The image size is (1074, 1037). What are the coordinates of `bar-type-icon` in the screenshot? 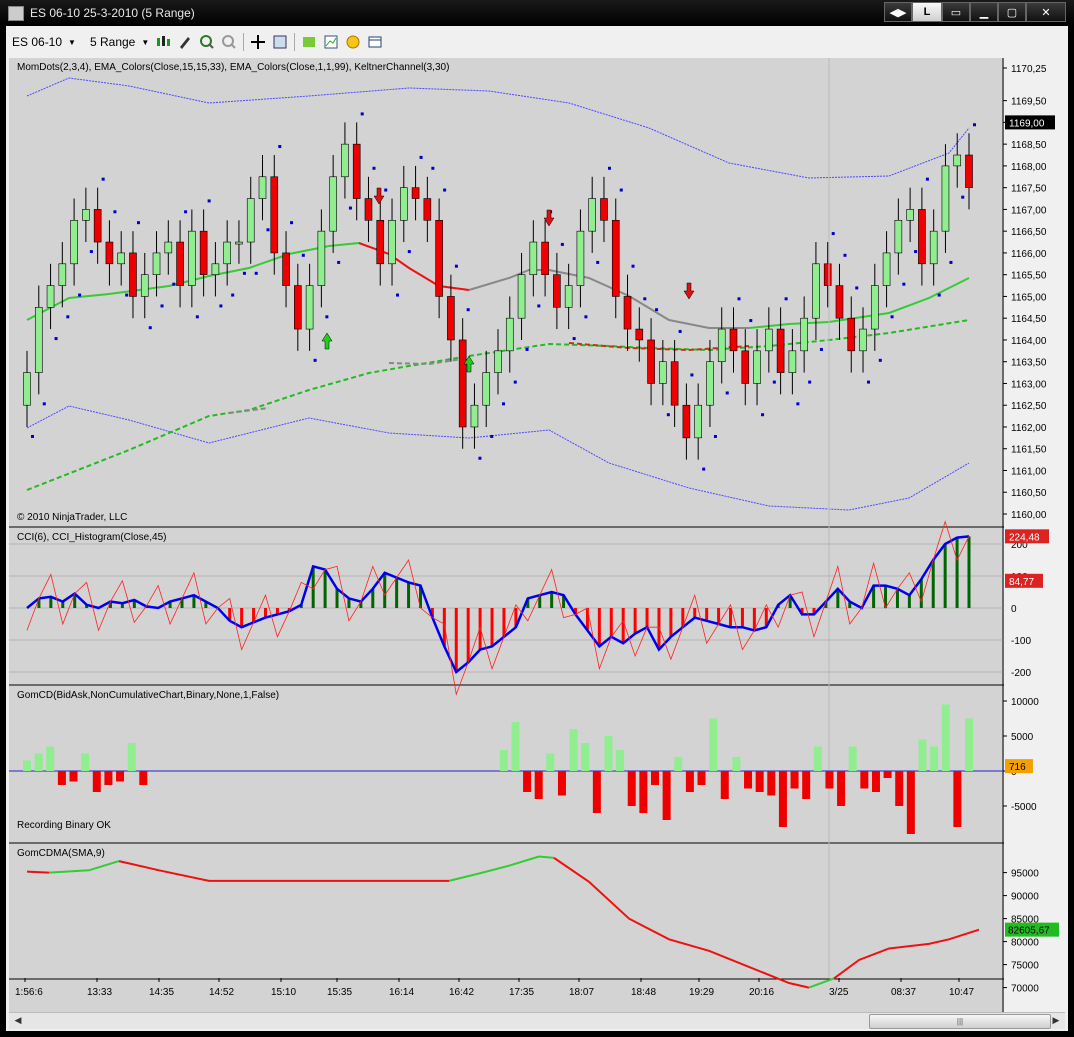 It's located at (163, 42).